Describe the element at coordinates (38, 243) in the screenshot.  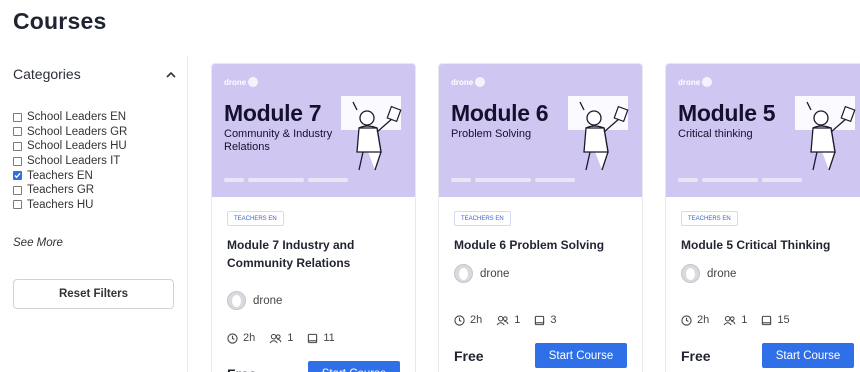
I see `see-more-link: See More` at that location.